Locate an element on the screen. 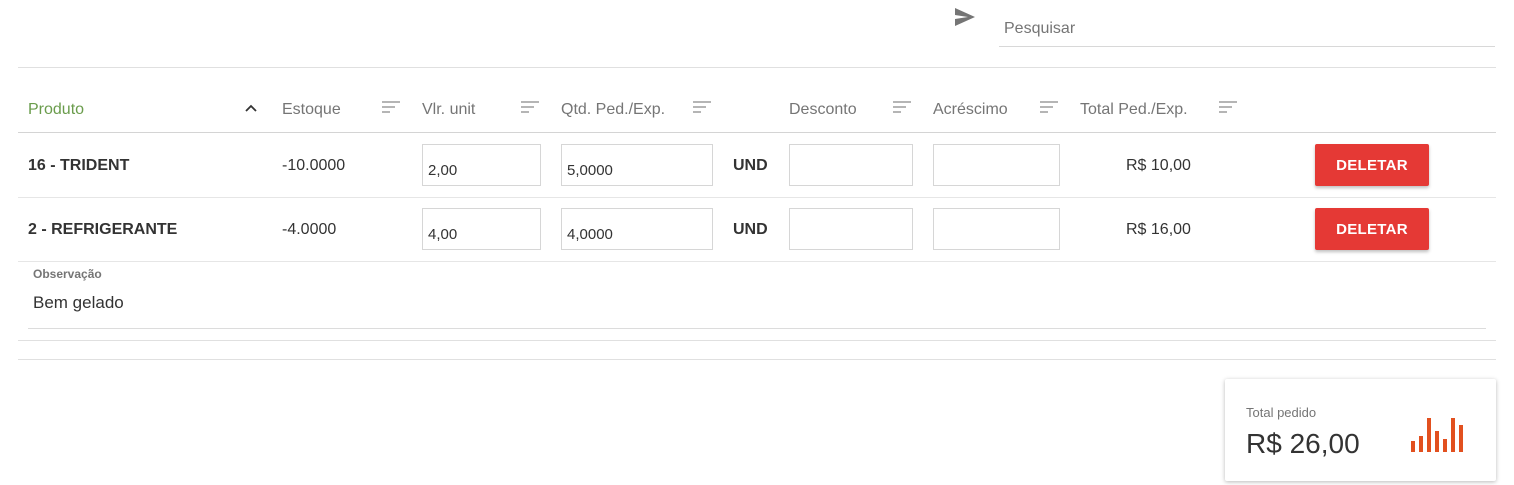 The height and width of the screenshot is (485, 1514). header-desconto: Desconto is located at coordinates (823, 110).